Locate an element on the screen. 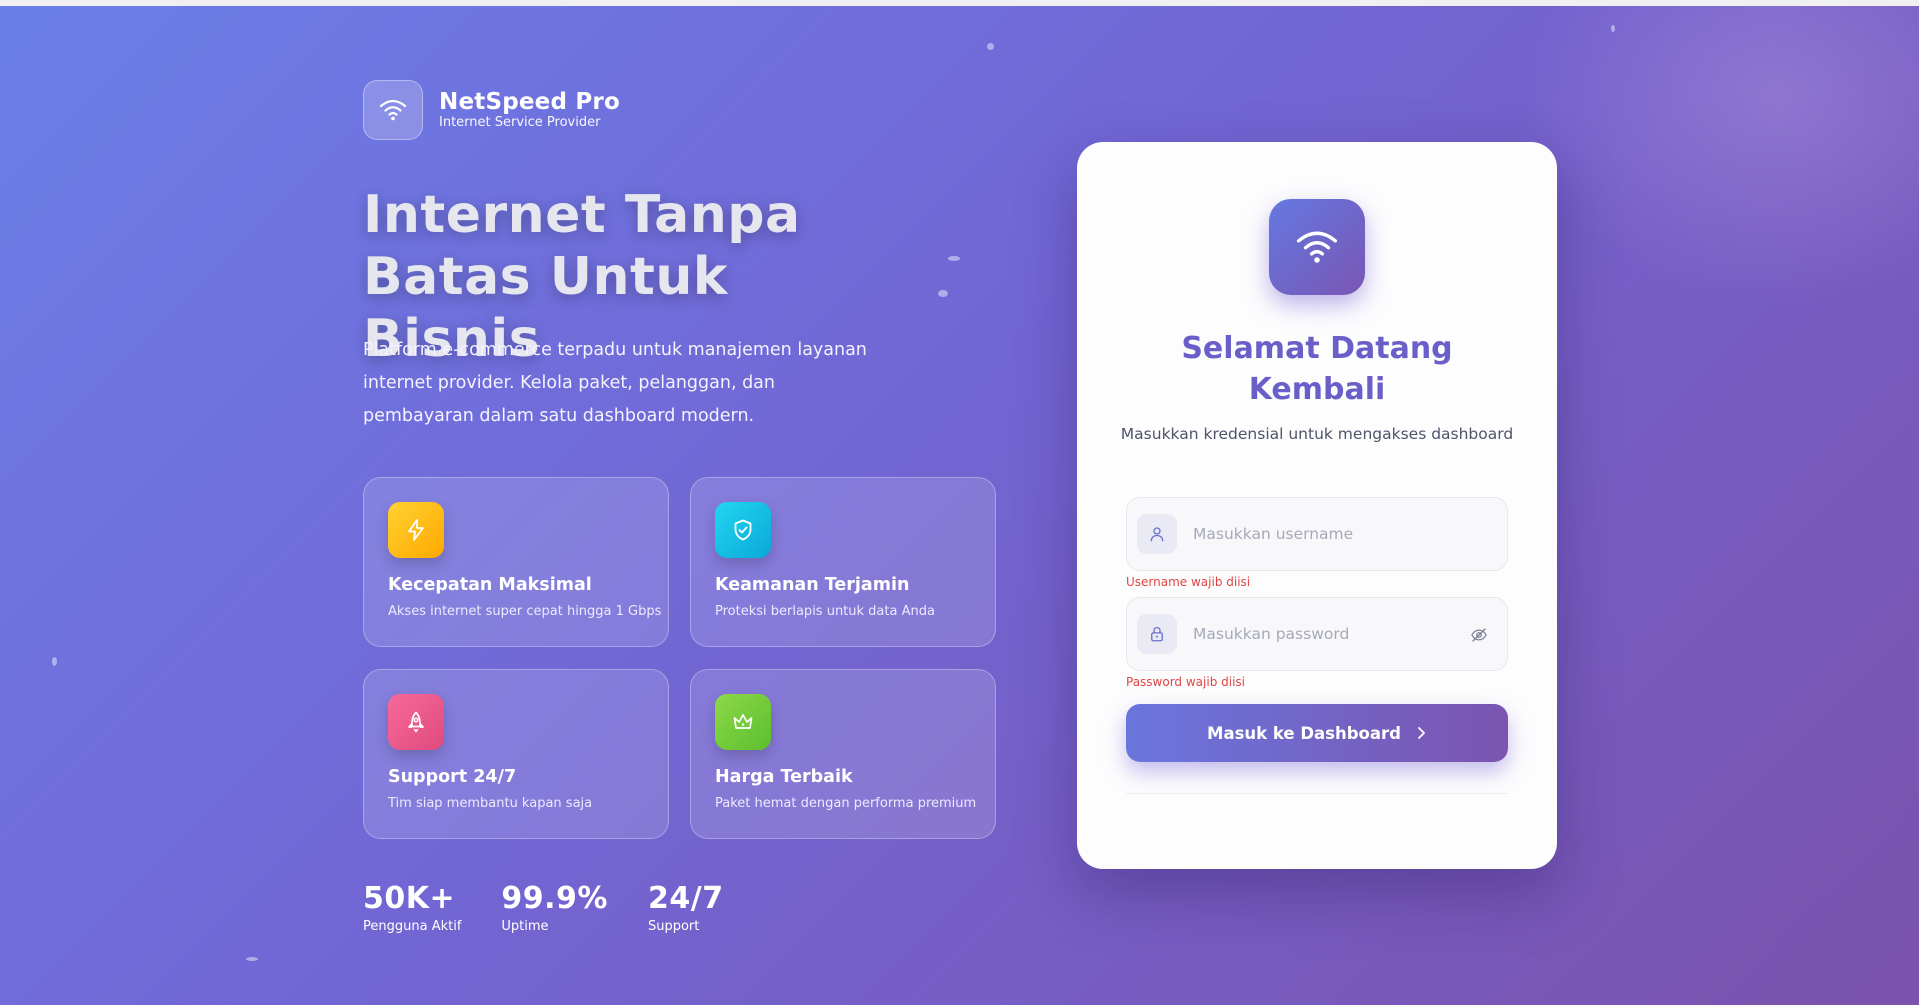 The width and height of the screenshot is (1919, 1005). feature-desc: Proteksi berlapis untuk data Anda is located at coordinates (825, 611).